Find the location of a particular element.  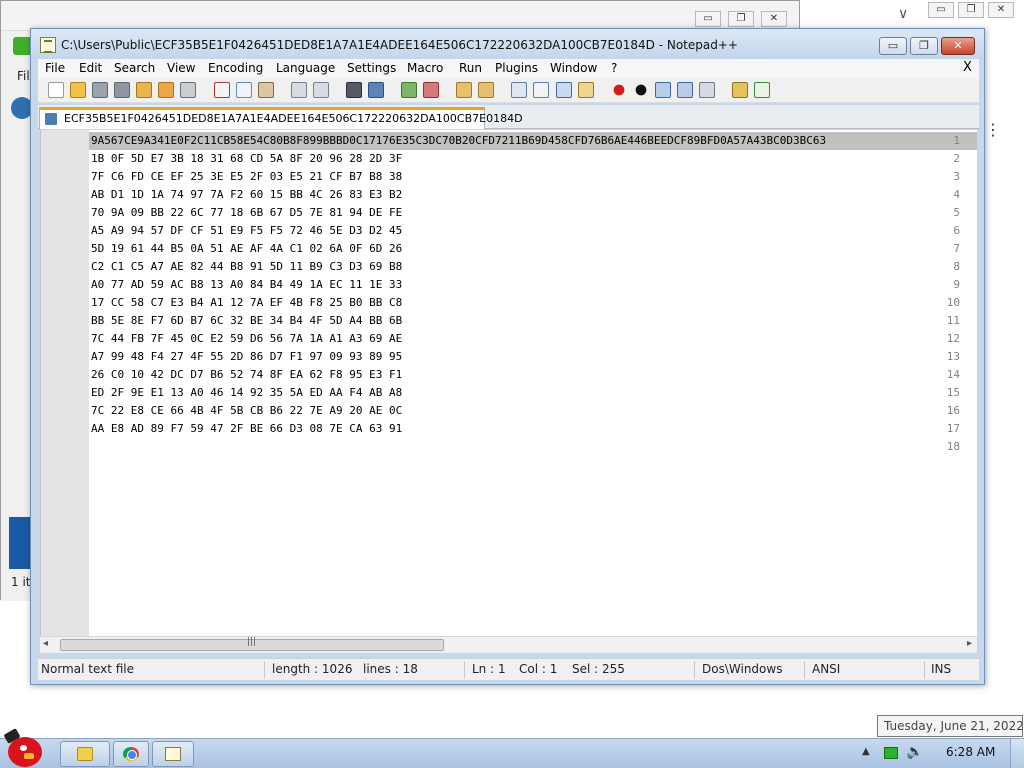

paste-icon is located at coordinates (266, 90).